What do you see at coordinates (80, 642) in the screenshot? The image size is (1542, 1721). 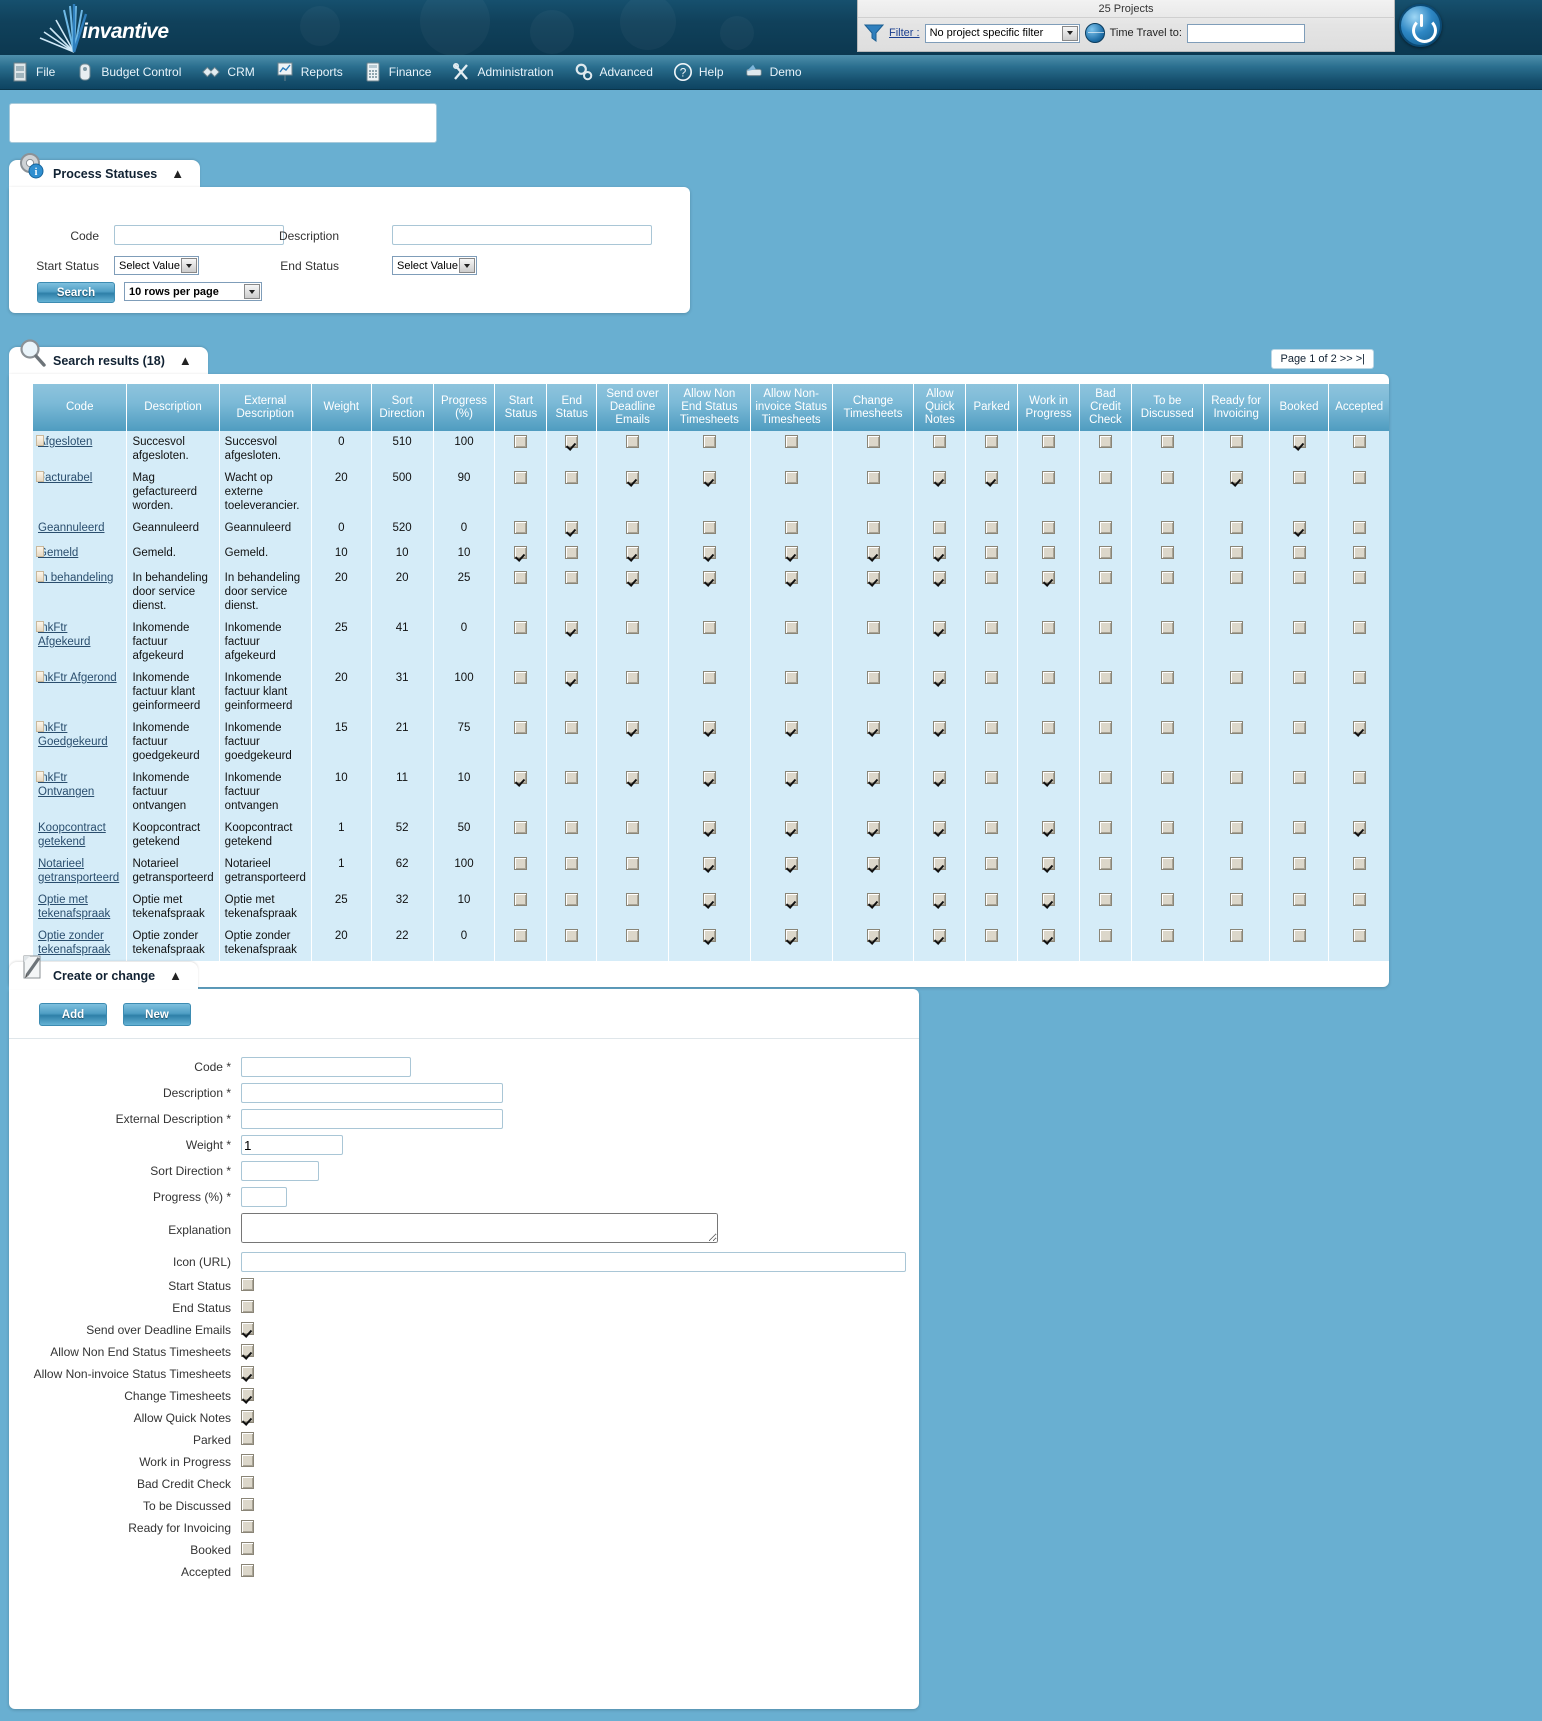 I see `row-code-cell: InkFtr Afgekeurd` at bounding box center [80, 642].